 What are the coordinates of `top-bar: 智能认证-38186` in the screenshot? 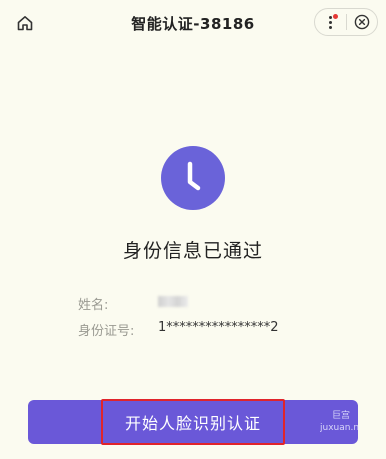 It's located at (193, 23).